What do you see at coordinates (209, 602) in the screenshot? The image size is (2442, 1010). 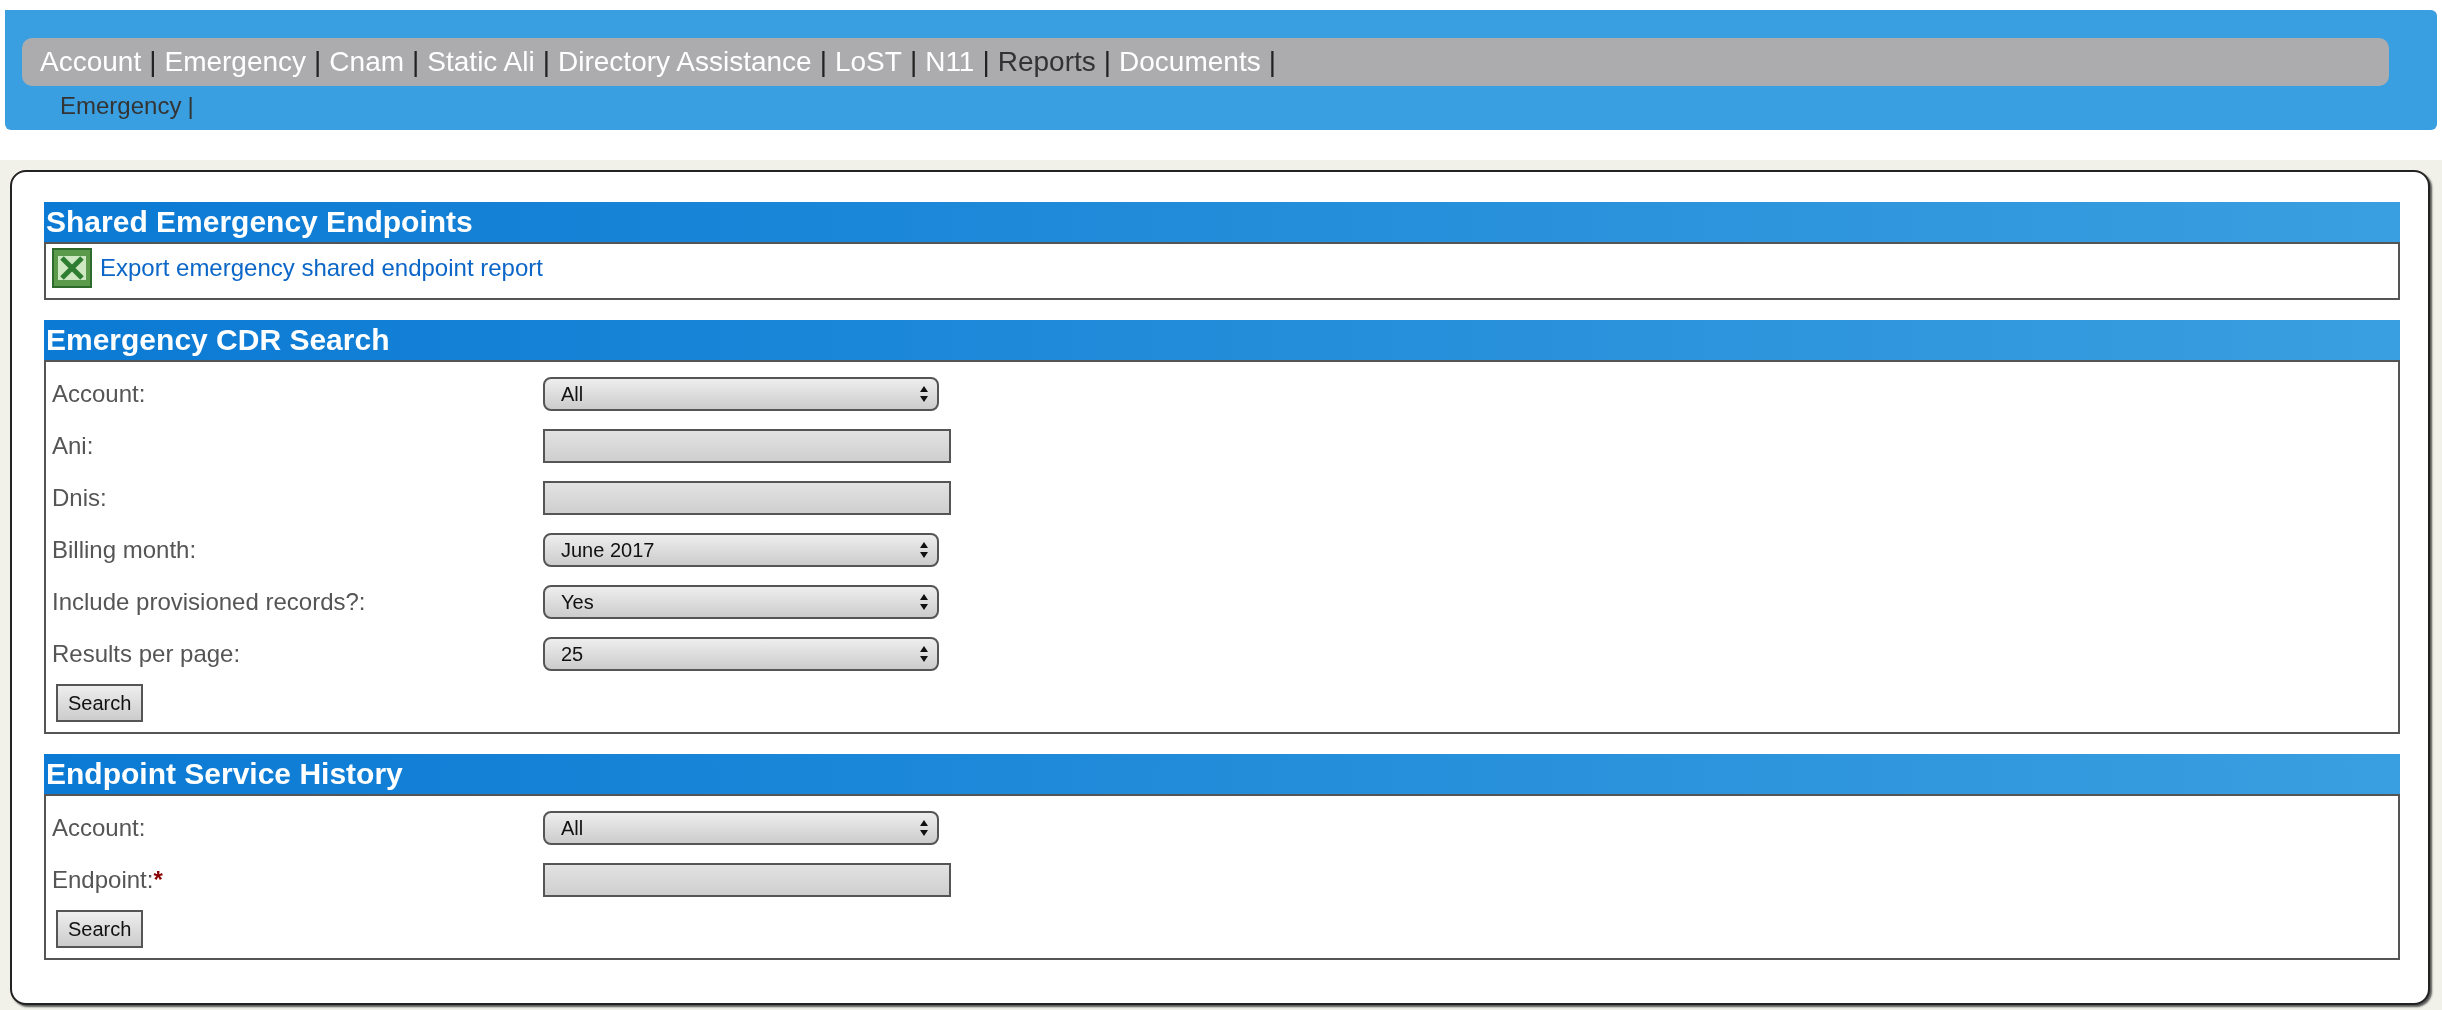 I see `field-label: Include provisioned records?:` at bounding box center [209, 602].